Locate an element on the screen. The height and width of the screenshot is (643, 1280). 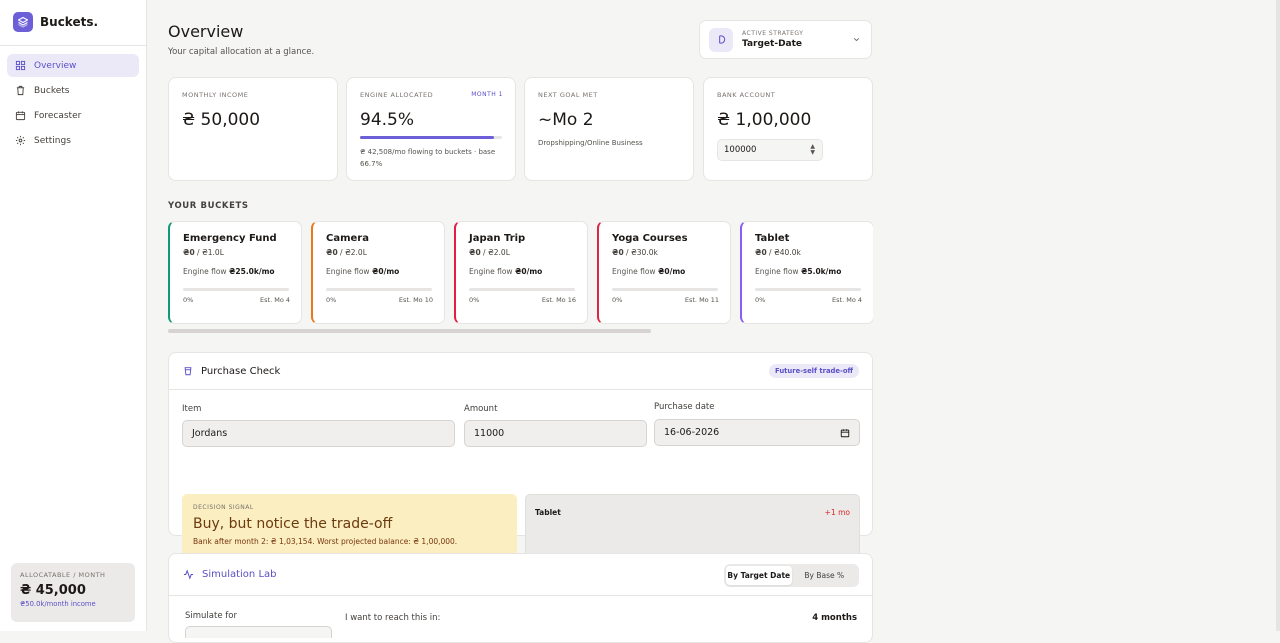
signal-label: Decision Signal is located at coordinates (223, 507).